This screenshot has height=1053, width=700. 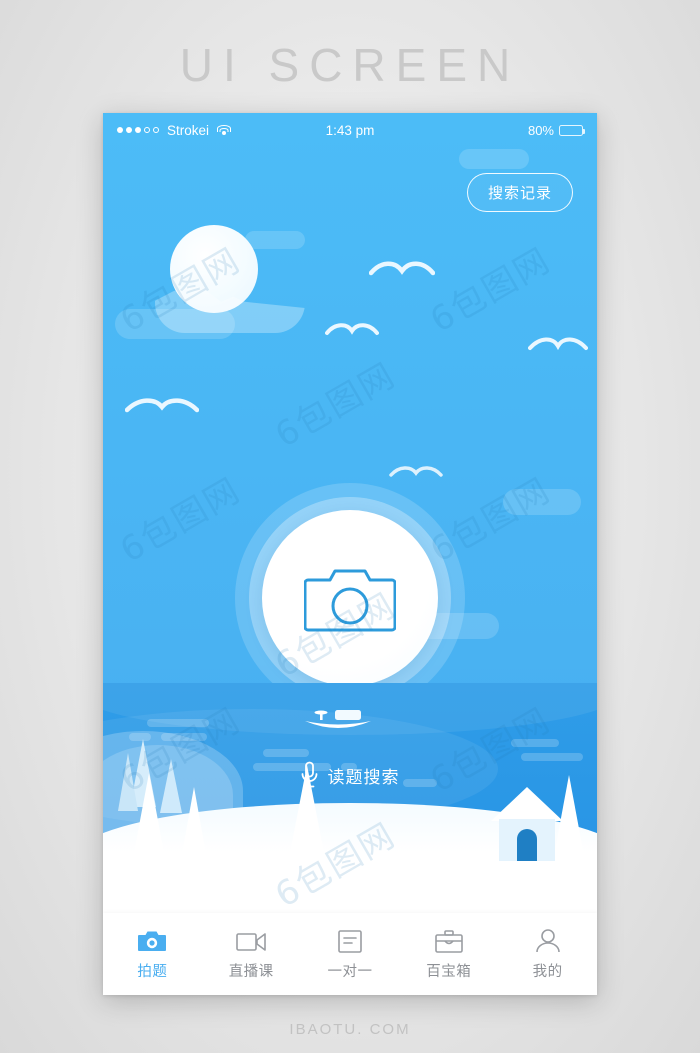 I want to click on tab-profile: 我的, so click(x=547, y=954).